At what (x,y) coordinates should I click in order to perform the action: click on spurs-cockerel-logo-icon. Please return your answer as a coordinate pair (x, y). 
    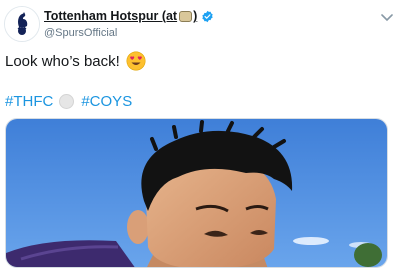
    Looking at the image, I should click on (22, 24).